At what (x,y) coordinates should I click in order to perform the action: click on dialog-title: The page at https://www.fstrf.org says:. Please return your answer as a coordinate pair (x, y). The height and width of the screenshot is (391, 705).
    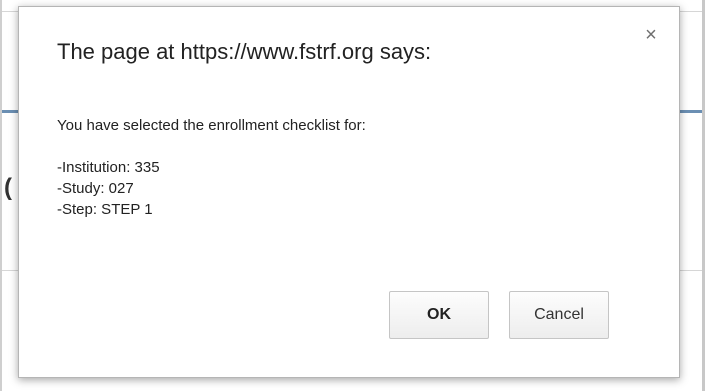
    Looking at the image, I should click on (244, 51).